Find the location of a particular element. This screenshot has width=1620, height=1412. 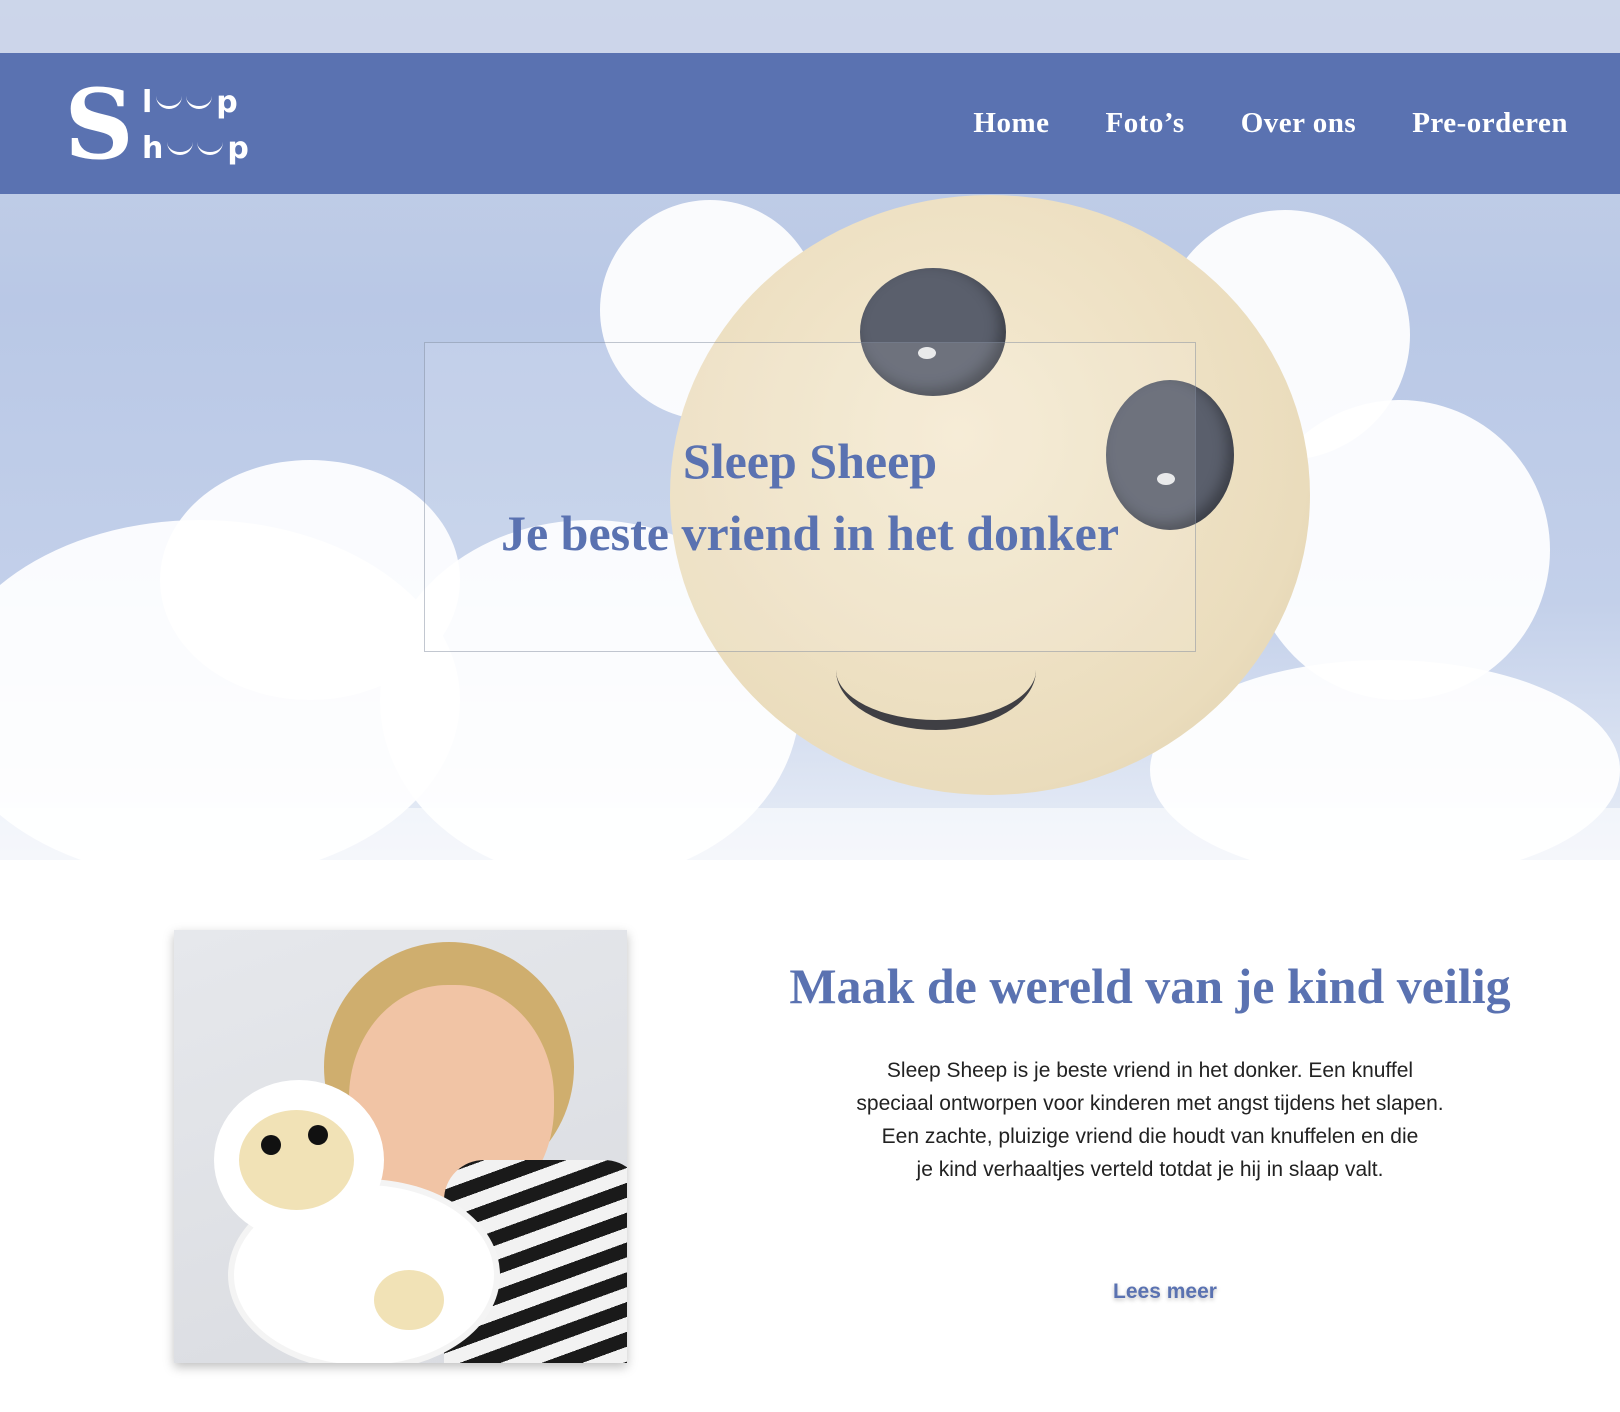

logo-row-sleep: l p is located at coordinates (190, 103).